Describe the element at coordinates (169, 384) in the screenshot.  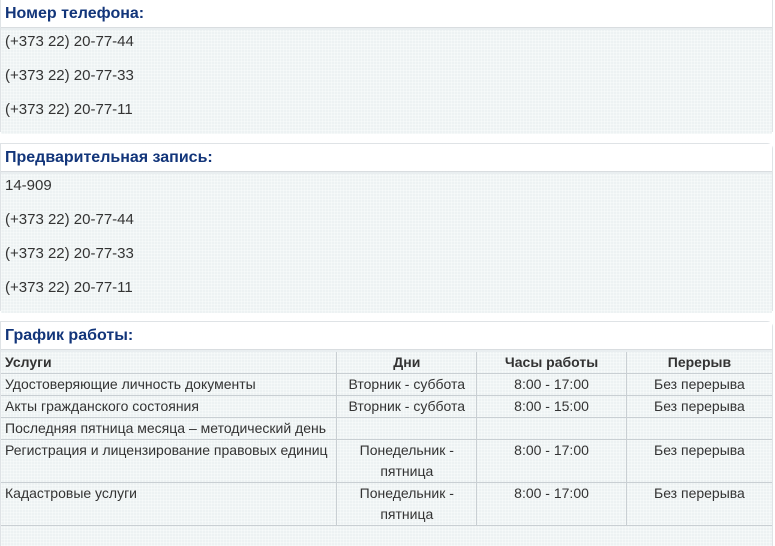
I see `service-cell: Удостоверяющие личность документы` at that location.